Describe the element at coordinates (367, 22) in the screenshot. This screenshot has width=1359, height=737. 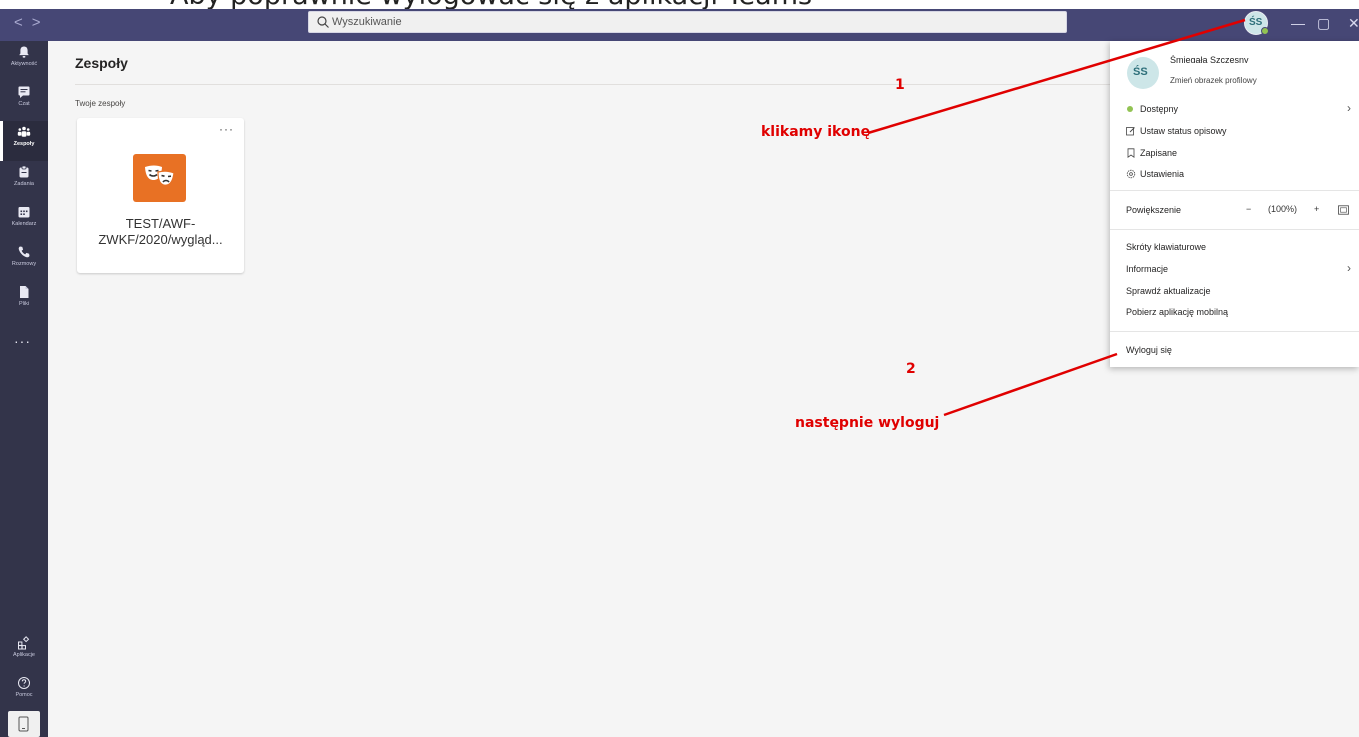
I see `search-placeholder: Wyszukiwanie` at that location.